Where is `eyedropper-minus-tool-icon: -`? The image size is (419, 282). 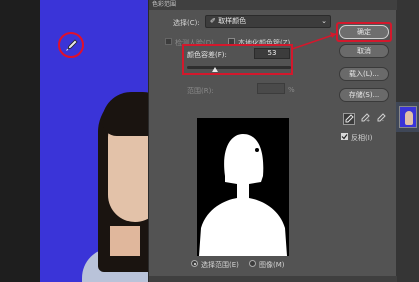
eyedropper-minus-tool-icon: - is located at coordinates (382, 119).